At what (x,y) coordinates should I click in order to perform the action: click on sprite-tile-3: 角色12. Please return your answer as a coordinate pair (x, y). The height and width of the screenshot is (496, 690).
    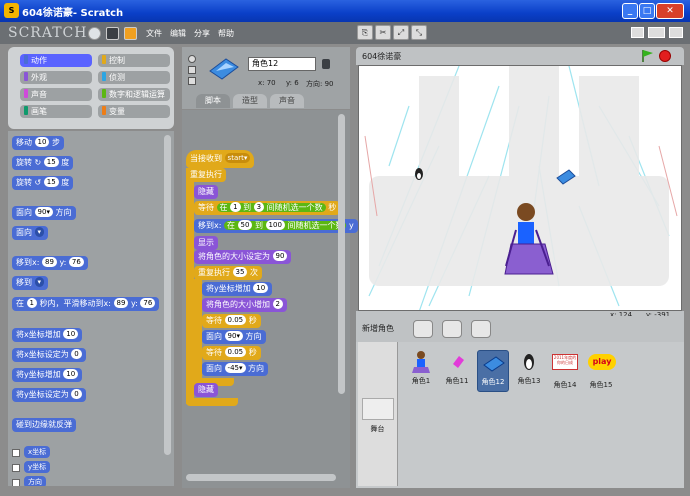
    Looking at the image, I should click on (493, 371).